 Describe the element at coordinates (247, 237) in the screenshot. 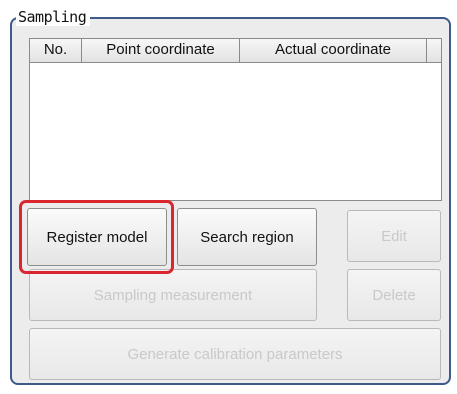

I see `search-region-button: Search region` at that location.